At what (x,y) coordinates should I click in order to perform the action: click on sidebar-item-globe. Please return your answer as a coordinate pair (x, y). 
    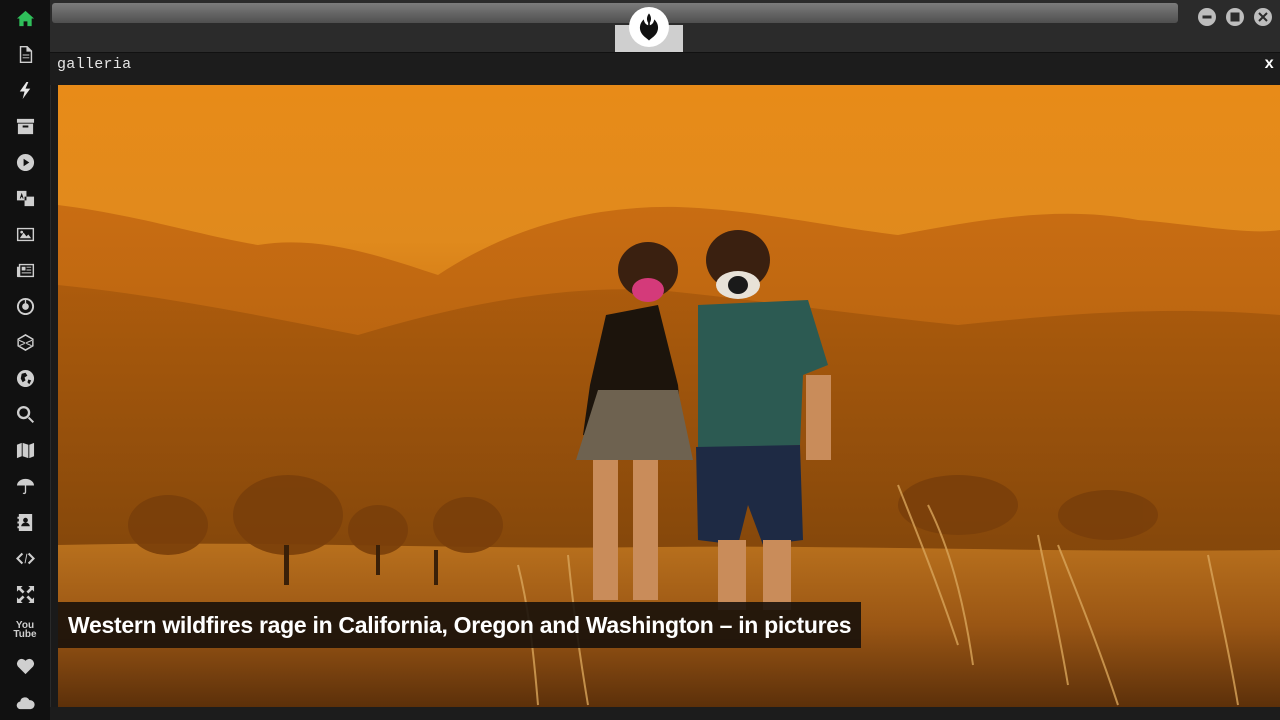
    Looking at the image, I should click on (25, 378).